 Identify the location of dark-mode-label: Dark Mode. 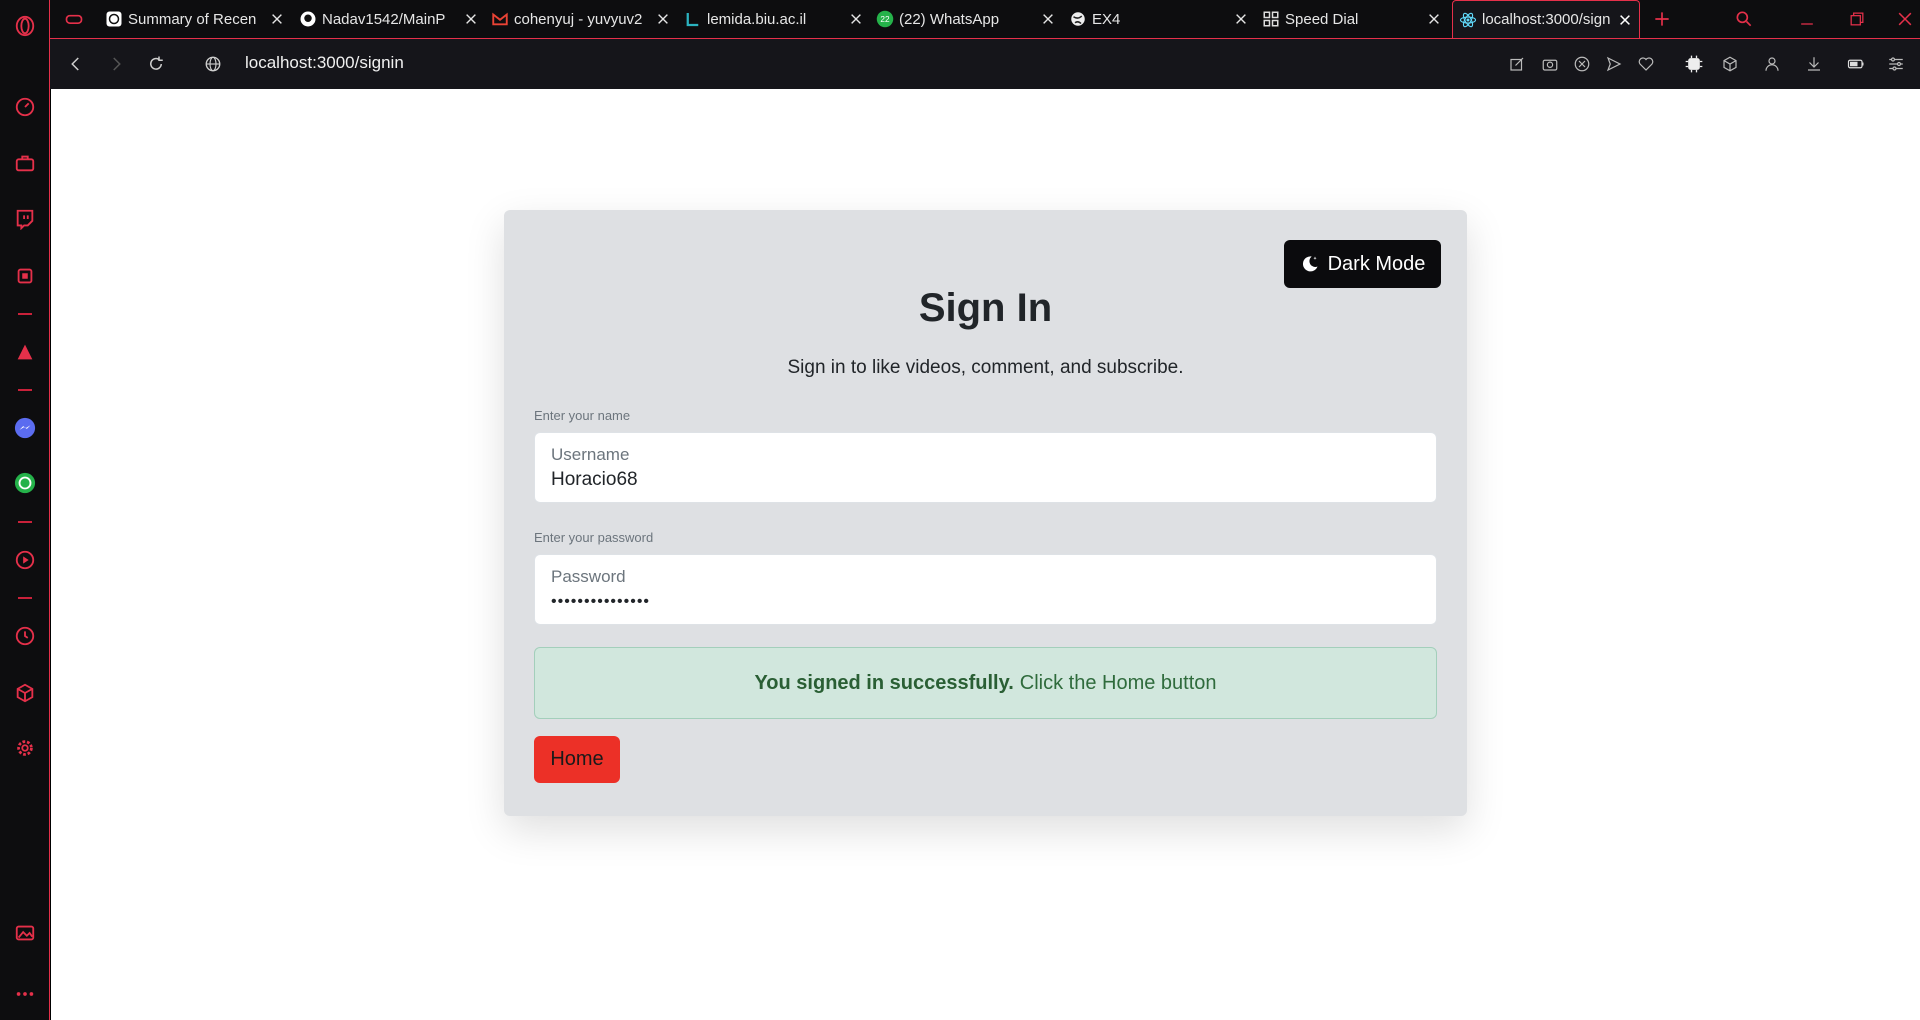
(1376, 263).